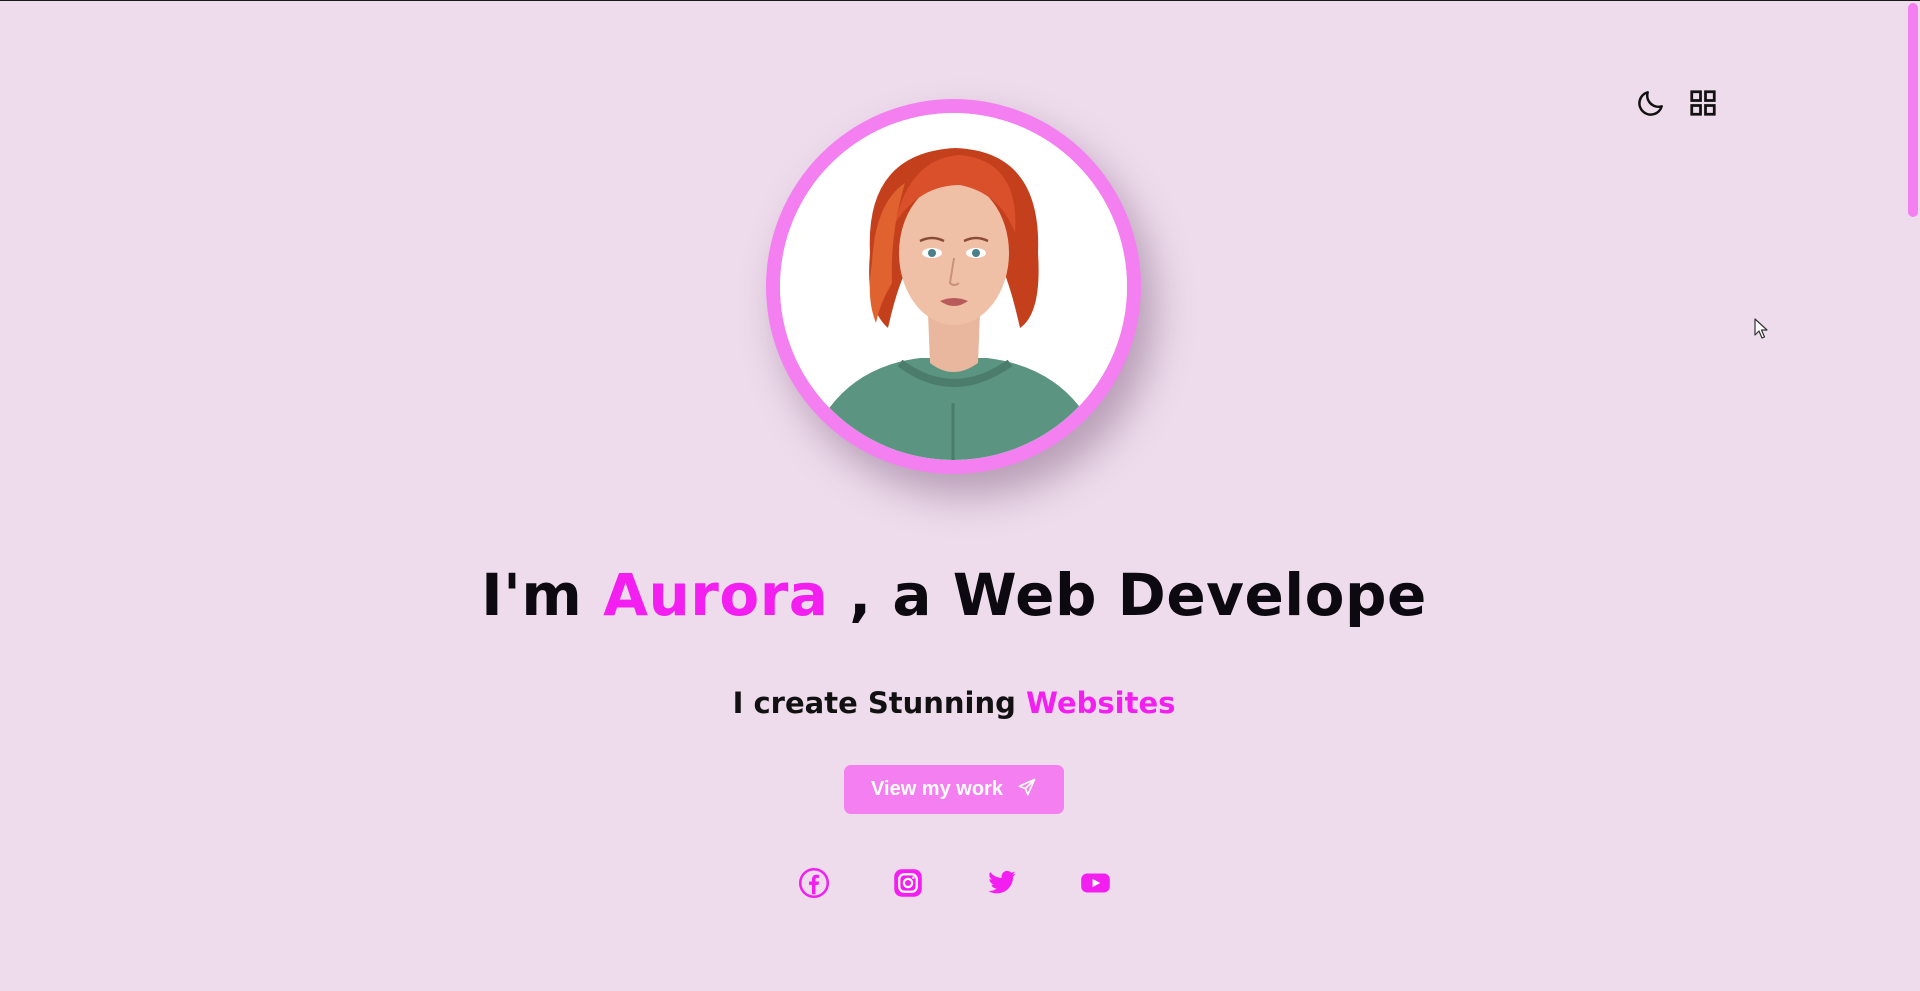 The width and height of the screenshot is (1920, 991). Describe the element at coordinates (937, 789) in the screenshot. I see `cta-label: View my work` at that location.